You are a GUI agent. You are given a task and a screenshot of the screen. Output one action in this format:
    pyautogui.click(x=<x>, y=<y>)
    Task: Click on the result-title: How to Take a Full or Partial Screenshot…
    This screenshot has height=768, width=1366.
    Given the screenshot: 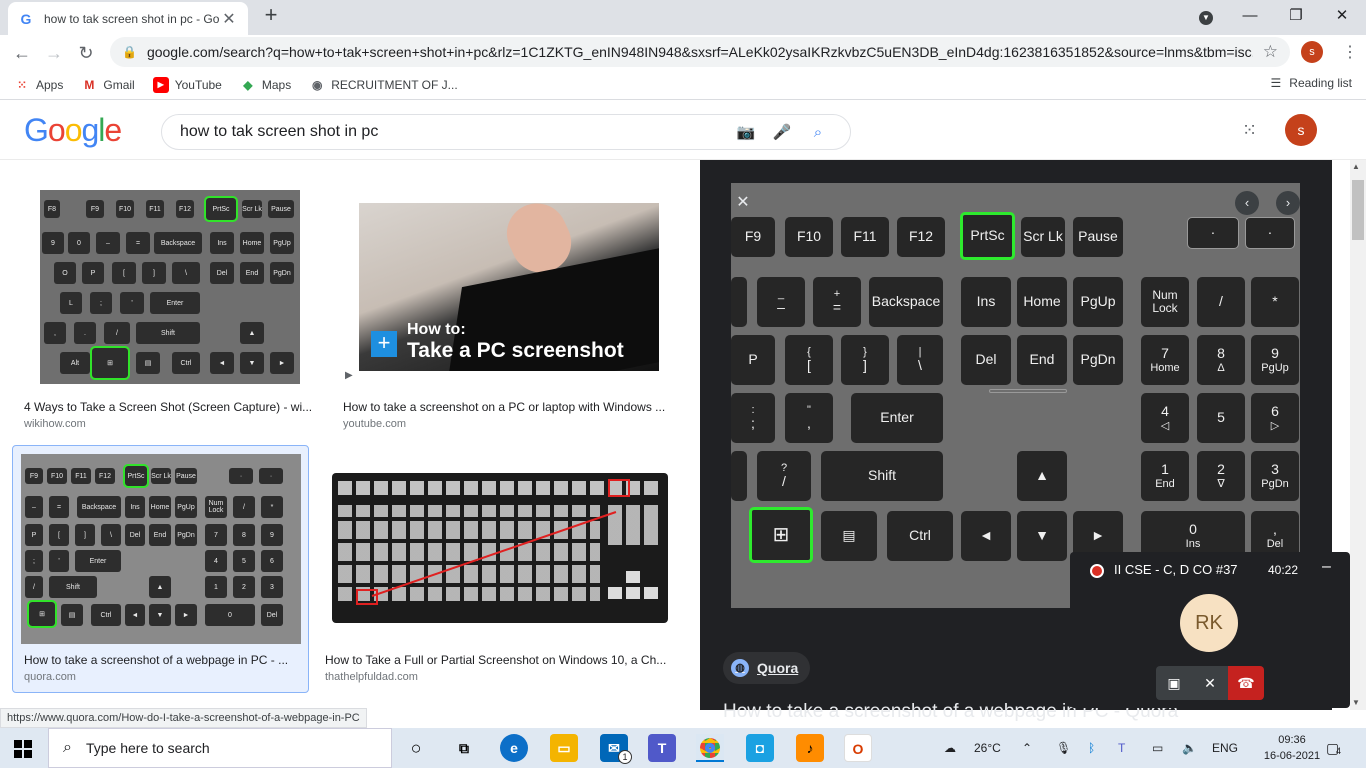 What is the action you would take?
    pyautogui.click(x=501, y=660)
    